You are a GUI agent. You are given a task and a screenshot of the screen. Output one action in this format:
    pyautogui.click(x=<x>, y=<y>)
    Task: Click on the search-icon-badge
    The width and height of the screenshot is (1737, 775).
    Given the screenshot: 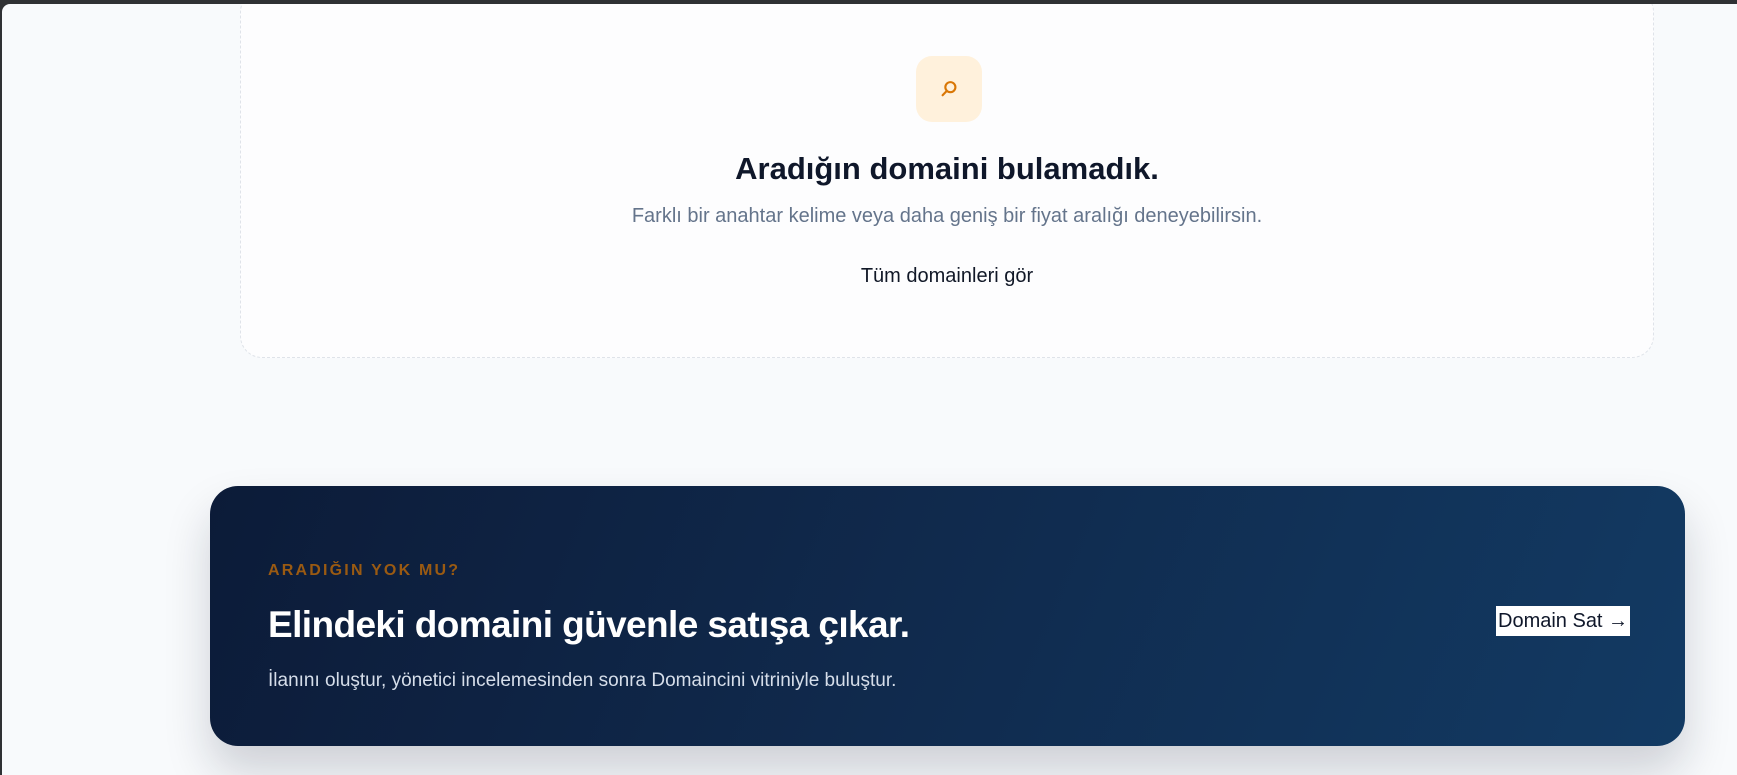 What is the action you would take?
    pyautogui.click(x=949, y=89)
    